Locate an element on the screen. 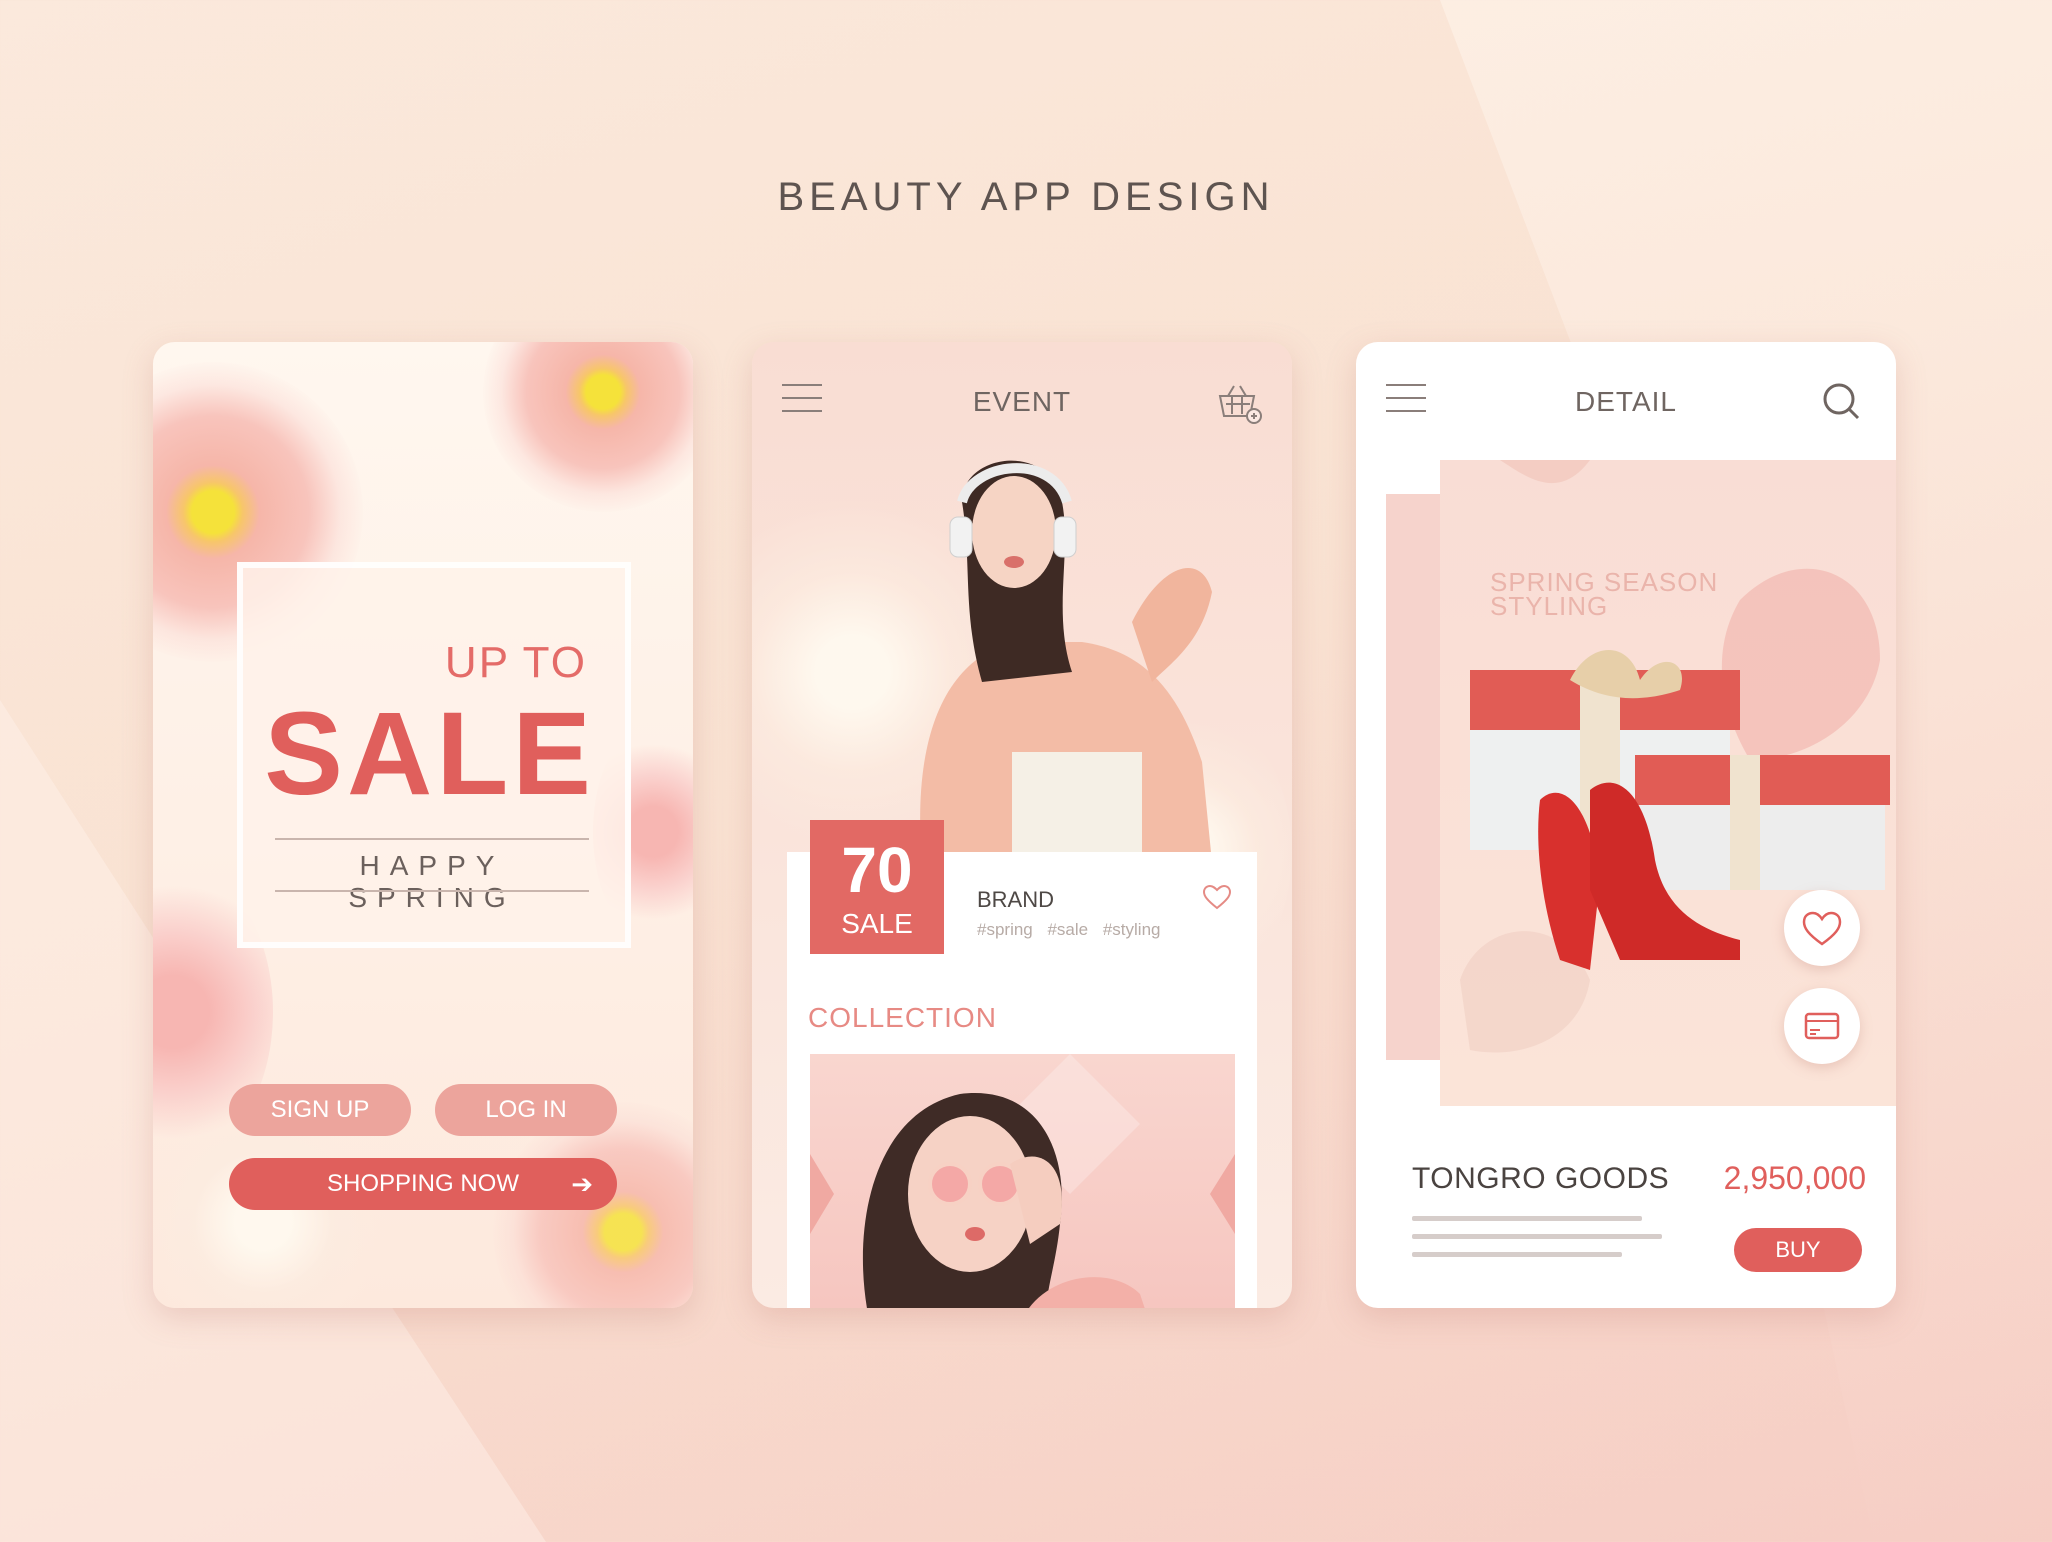 This screenshot has width=2052, height=1542. tagline: HAPPY SPRING is located at coordinates (432, 881).